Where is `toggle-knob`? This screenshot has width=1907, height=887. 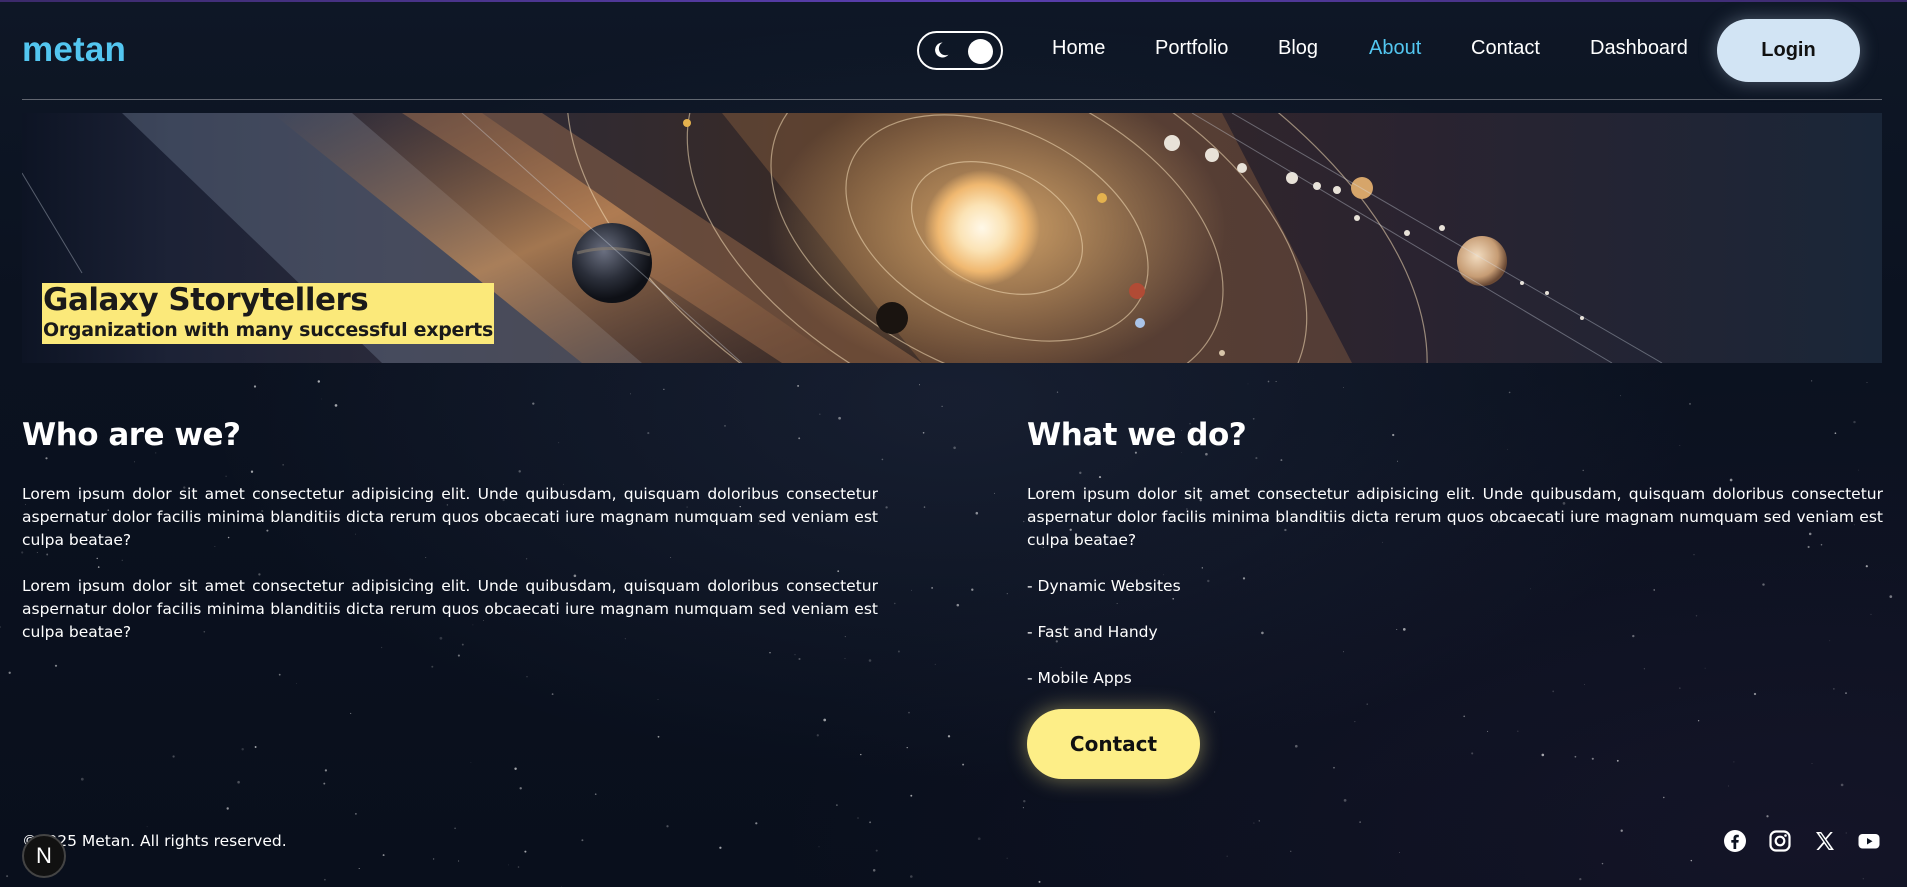 toggle-knob is located at coordinates (980, 51).